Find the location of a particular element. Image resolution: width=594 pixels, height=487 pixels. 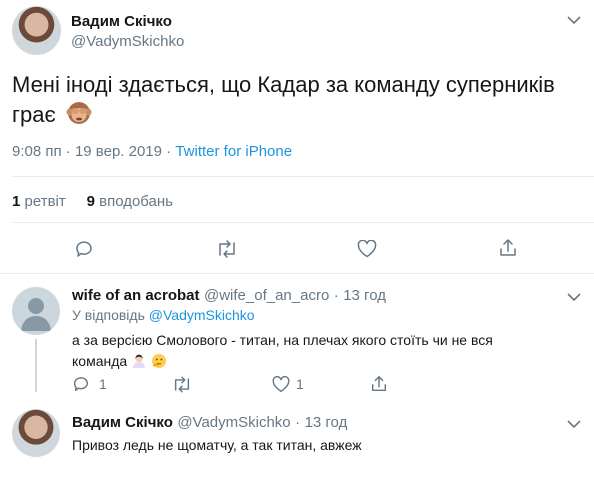

like-count: 1 is located at coordinates (300, 384).